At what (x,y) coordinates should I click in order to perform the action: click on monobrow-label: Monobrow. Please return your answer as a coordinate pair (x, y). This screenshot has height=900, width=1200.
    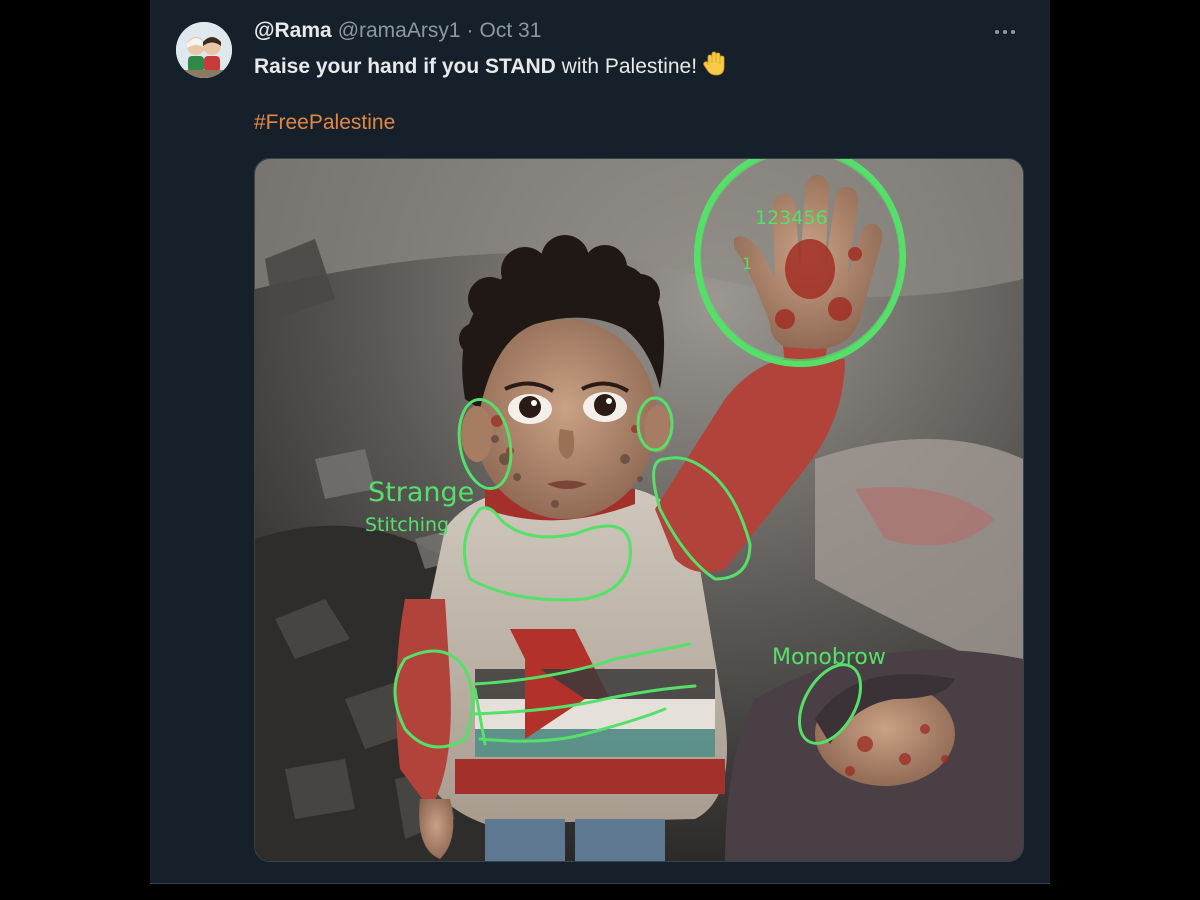
    Looking at the image, I should click on (829, 657).